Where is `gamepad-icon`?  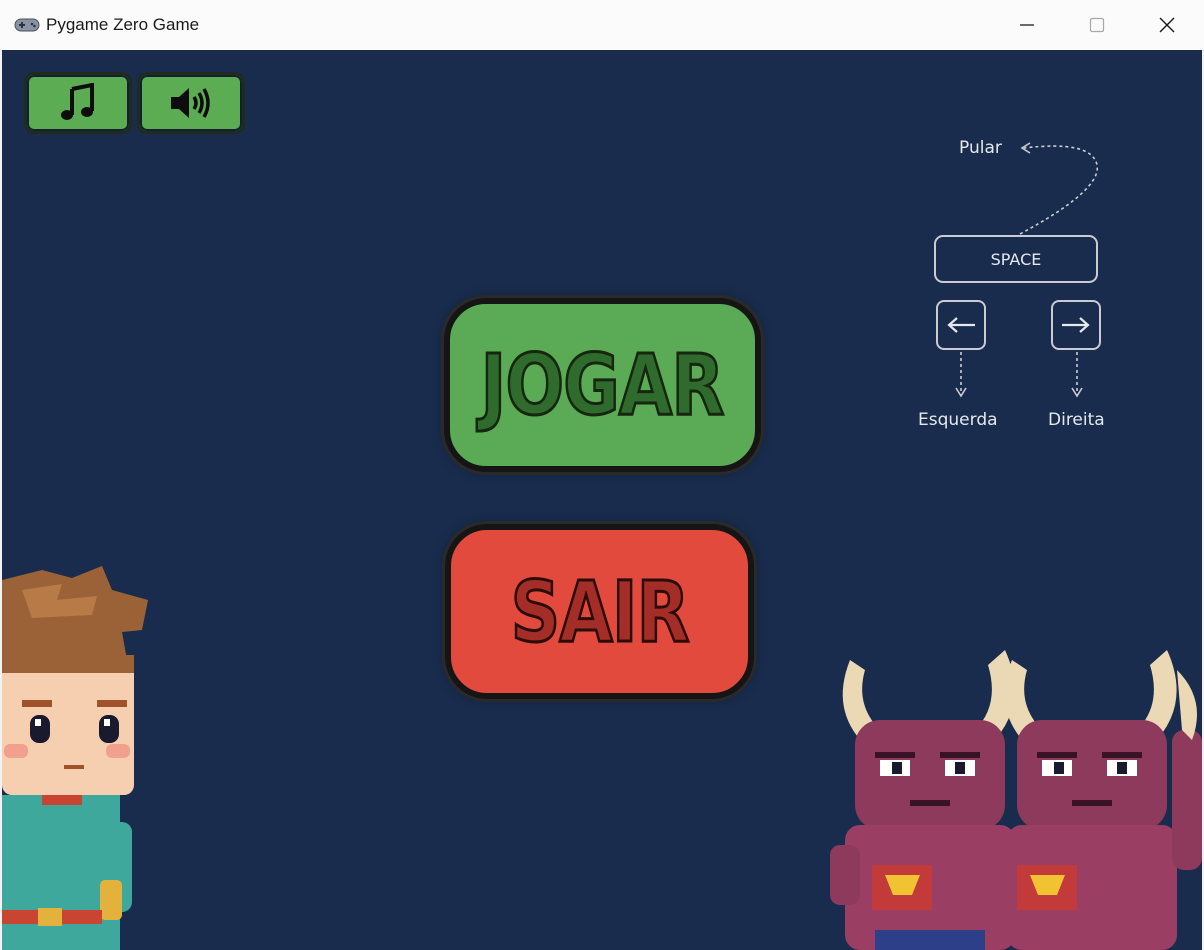
gamepad-icon is located at coordinates (27, 25).